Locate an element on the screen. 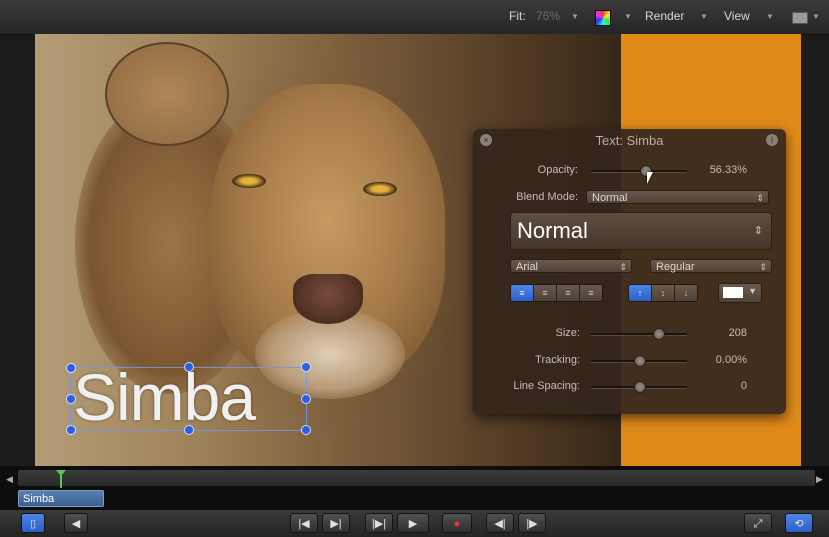 The width and height of the screenshot is (829, 537). align-middle-icon: ↕ is located at coordinates (663, 293).